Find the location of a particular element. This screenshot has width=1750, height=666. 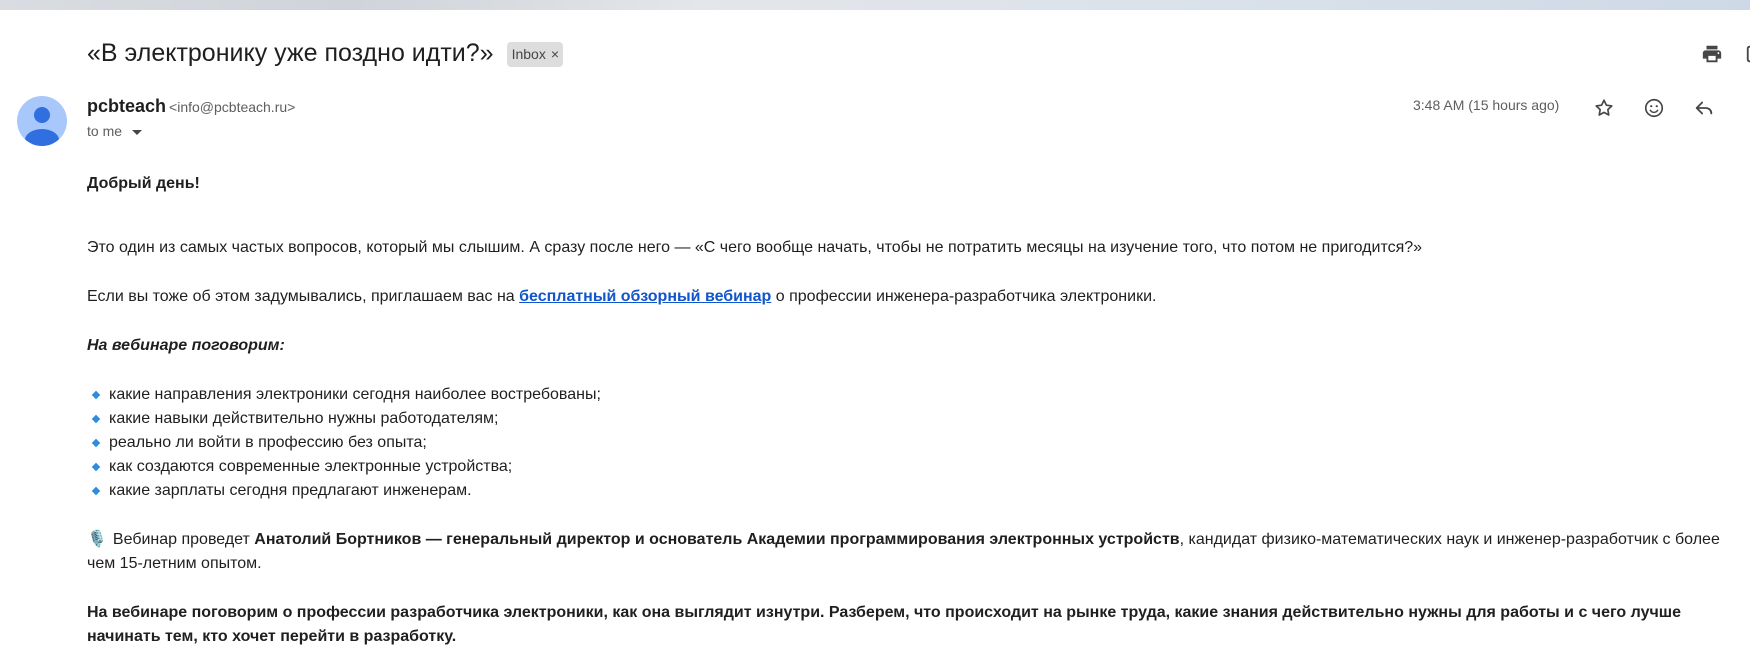

remove-label-icon: × is located at coordinates (555, 54).